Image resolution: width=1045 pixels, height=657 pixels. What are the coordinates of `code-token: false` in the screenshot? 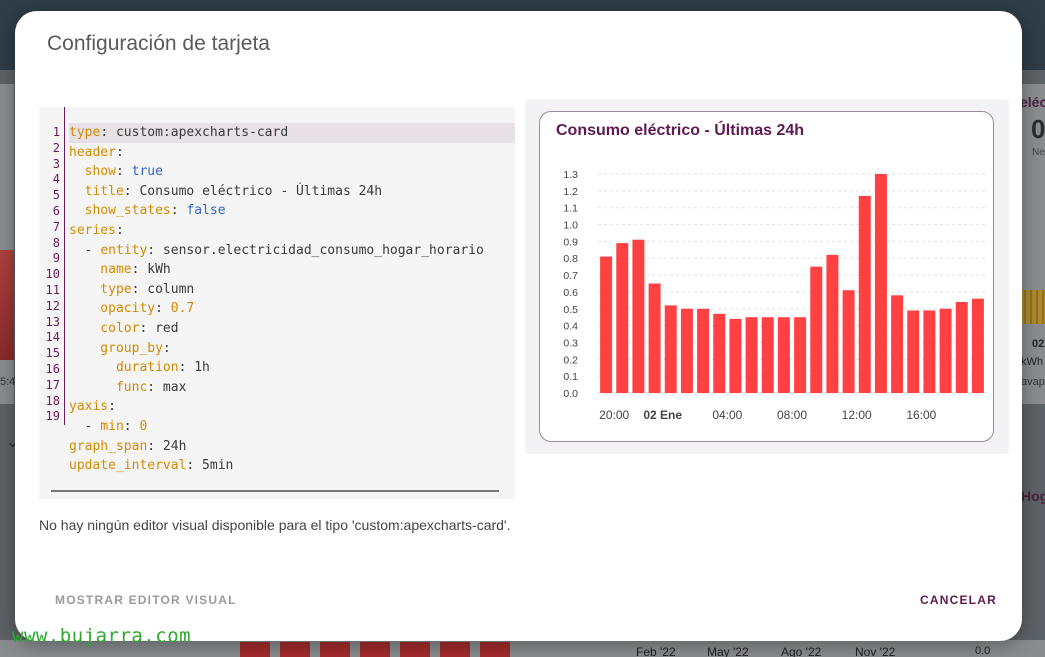 It's located at (206, 211).